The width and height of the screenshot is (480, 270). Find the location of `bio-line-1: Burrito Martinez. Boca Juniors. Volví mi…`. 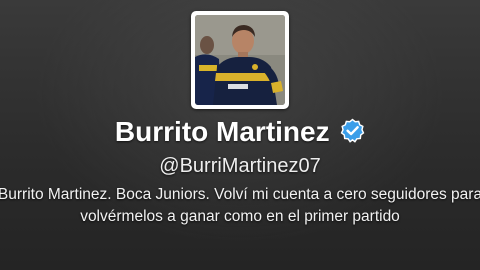

bio-line-1: Burrito Martinez. Boca Juniors. Volví mi… is located at coordinates (240, 194).